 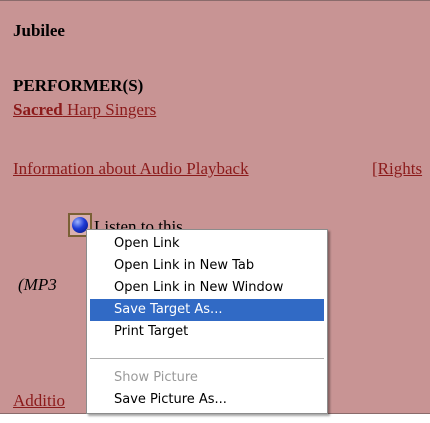 I want to click on page-title: Jubilee, so click(x=39, y=30).